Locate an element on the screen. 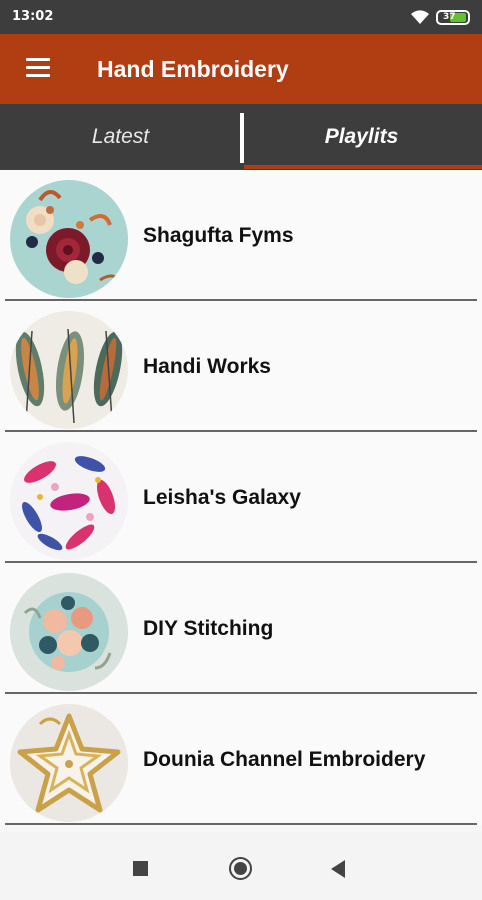 The image size is (482, 900). playlist-title: Shagufta Fyms is located at coordinates (218, 235).